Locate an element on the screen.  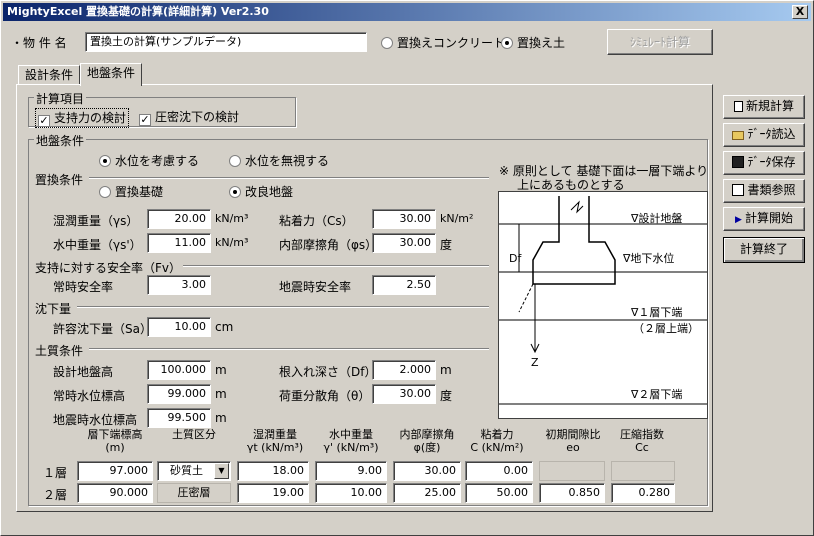
radio-soil: 置換え土 is located at coordinates (533, 42).